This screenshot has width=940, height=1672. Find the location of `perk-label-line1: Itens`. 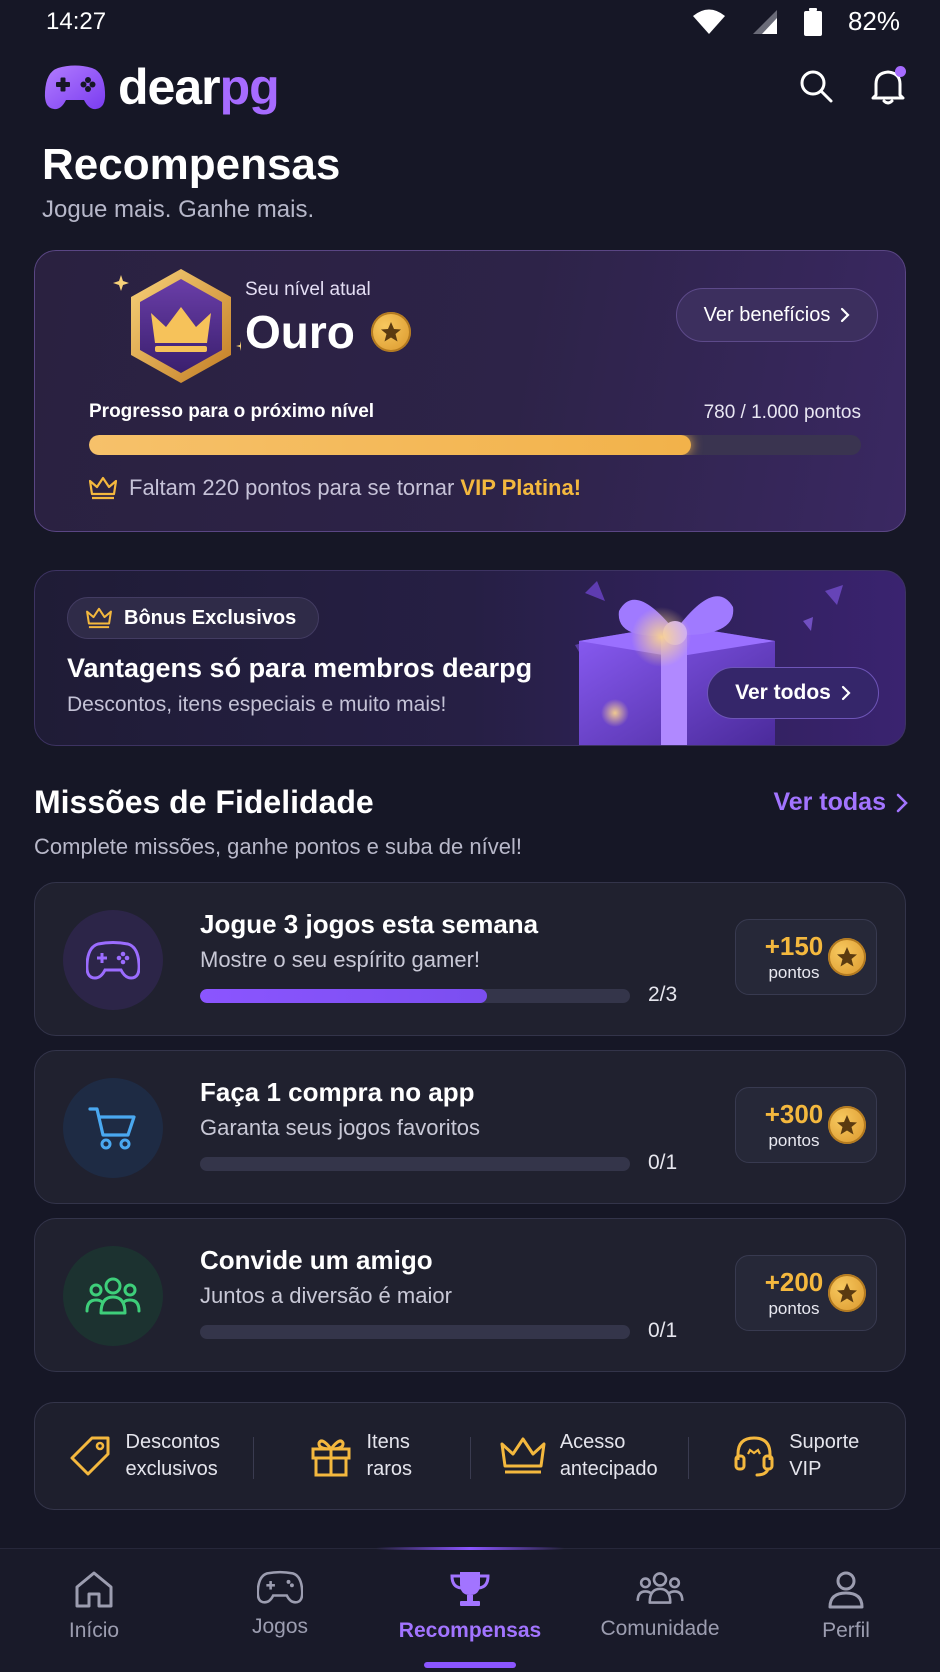

perk-label-line1: Itens is located at coordinates (388, 1442).